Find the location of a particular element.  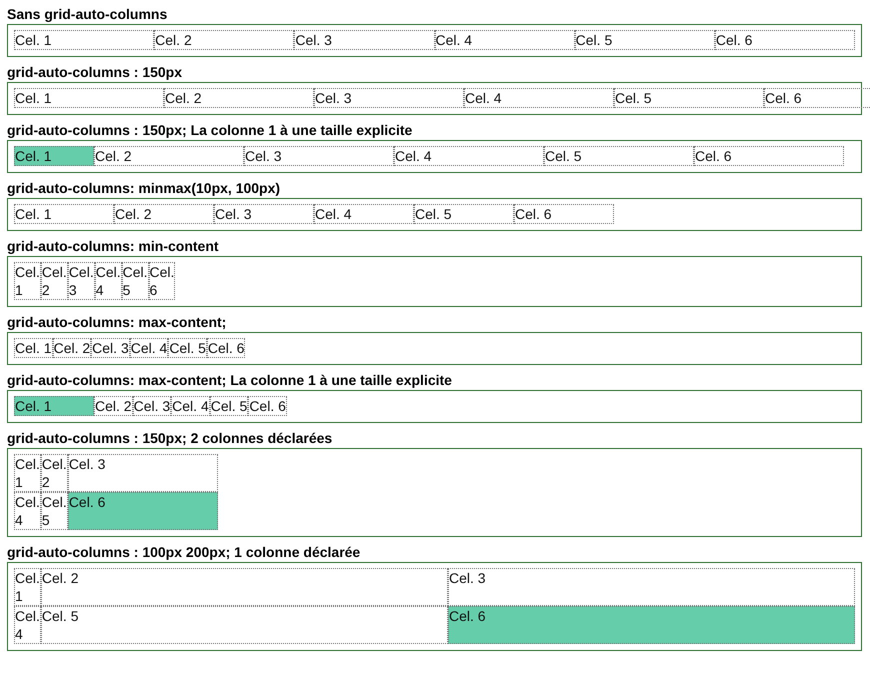

example-heading: grid-auto-columns: max-content; La colonne 1 à une taille explicite is located at coordinates (230, 380).